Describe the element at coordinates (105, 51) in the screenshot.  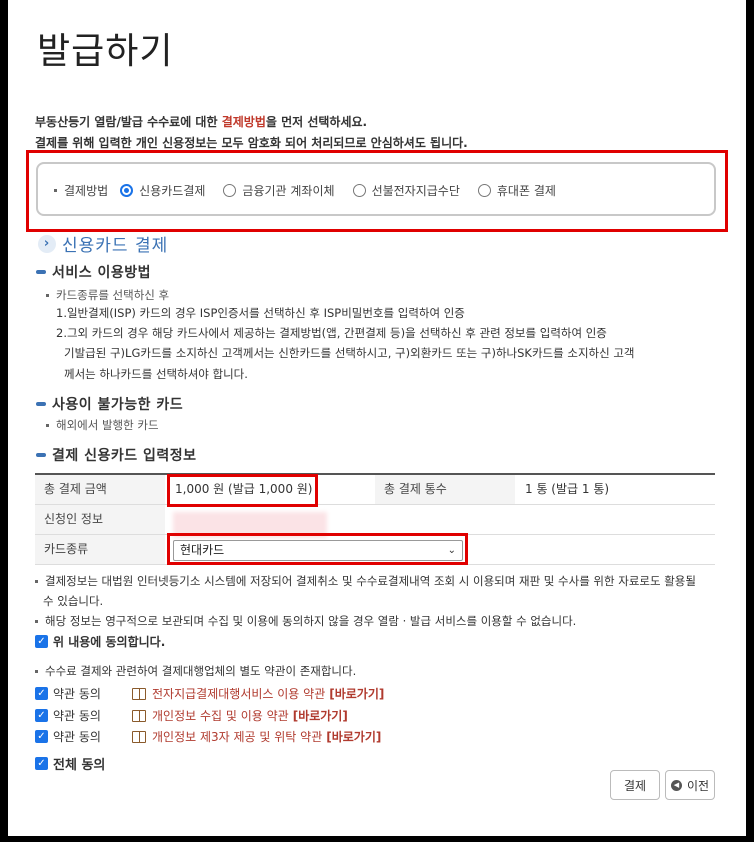
I see `page-title: 발급하기` at that location.